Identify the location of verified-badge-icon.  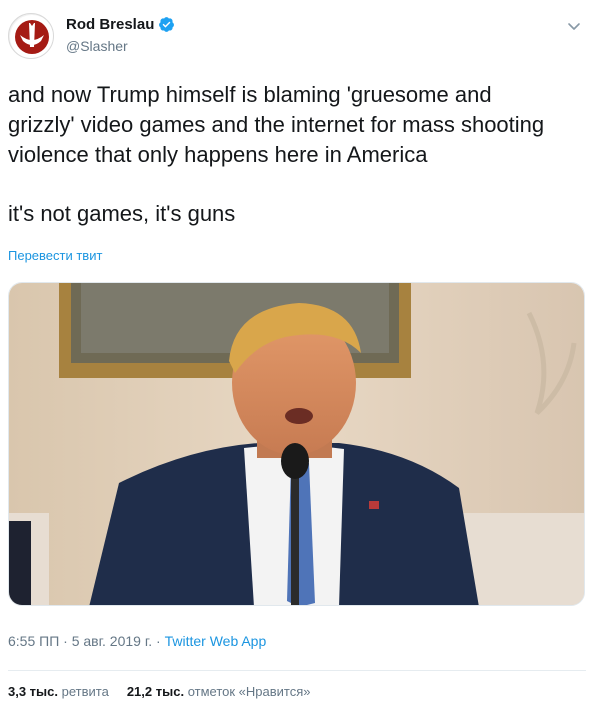
(167, 24).